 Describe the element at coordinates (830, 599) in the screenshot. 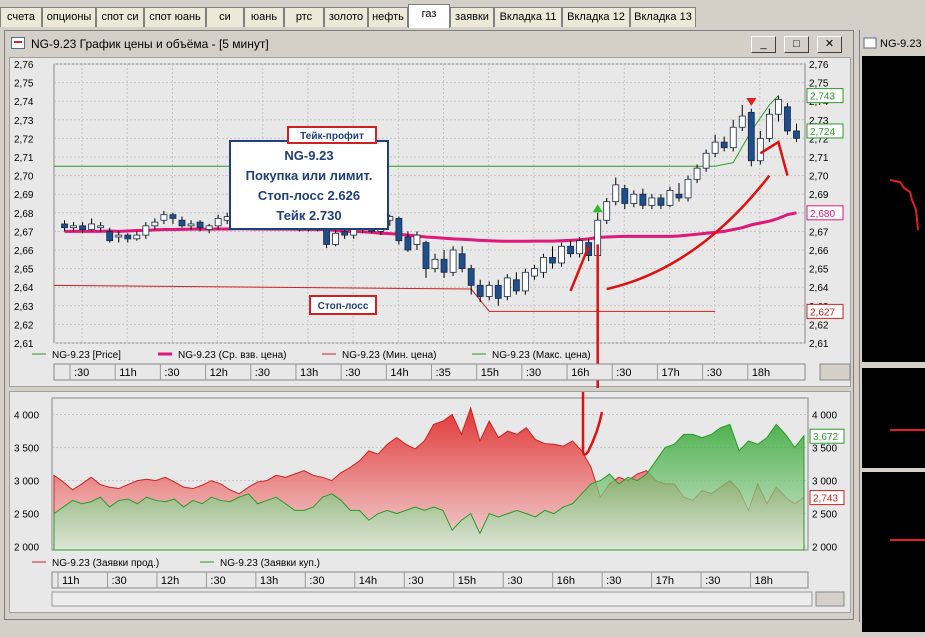

I see `volume-scroll-right` at that location.